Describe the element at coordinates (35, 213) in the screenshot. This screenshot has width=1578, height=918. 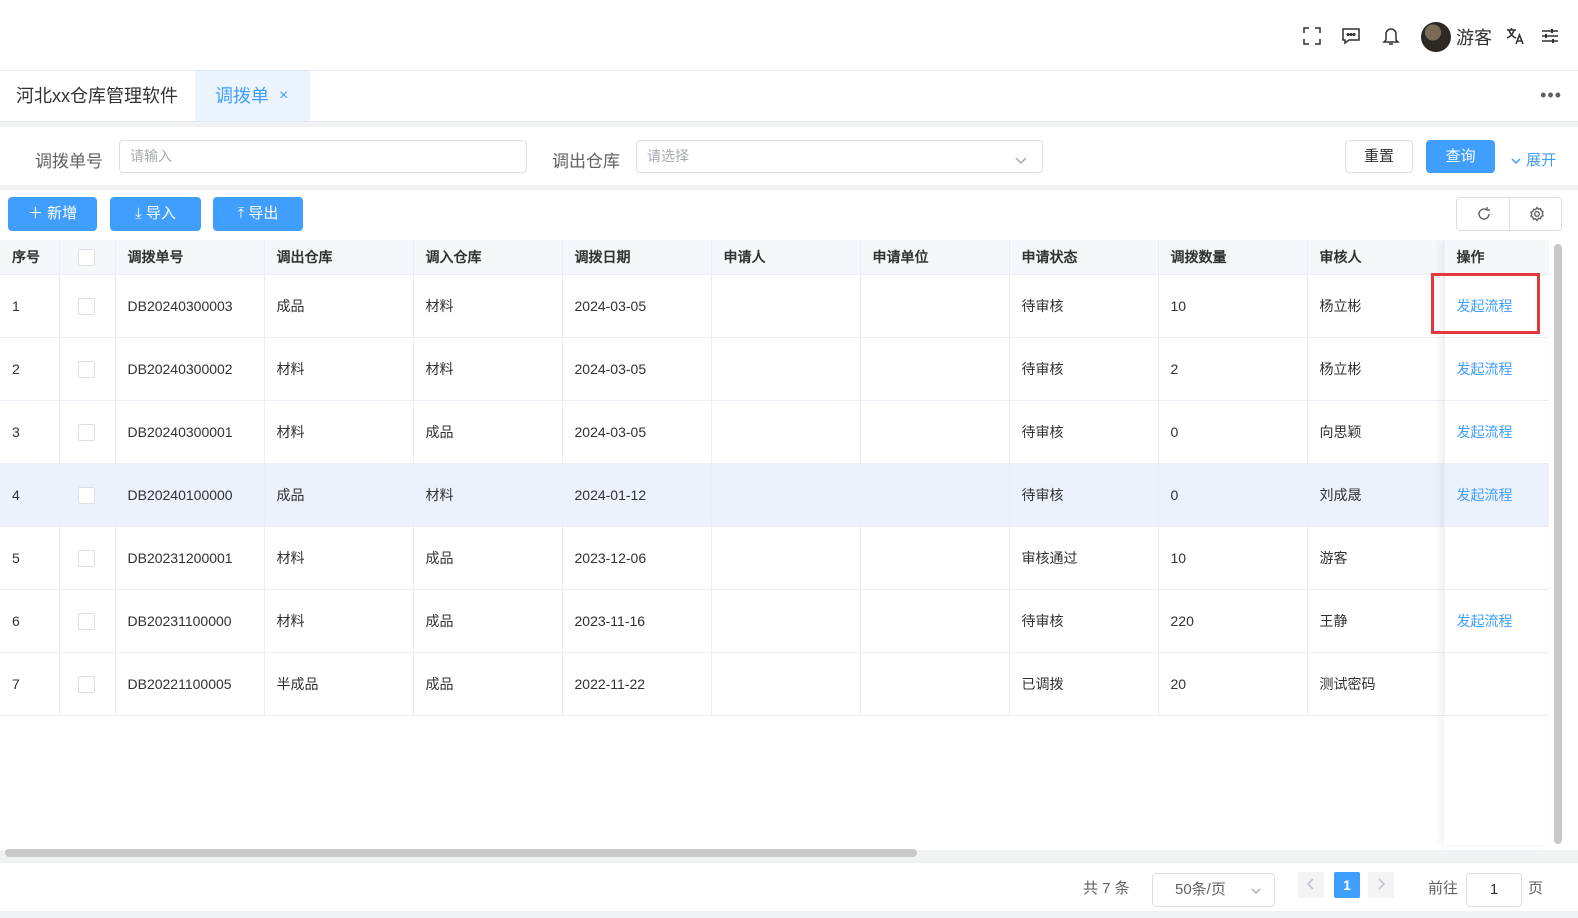
I see `plus-icon: ＋` at that location.